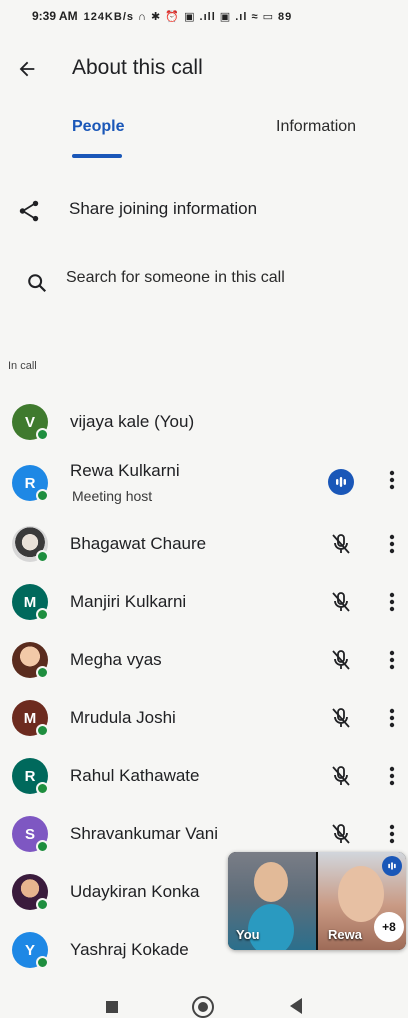 This screenshot has height=1018, width=408. What do you see at coordinates (123, 717) in the screenshot?
I see `participant-name: Mrudula Joshi` at bounding box center [123, 717].